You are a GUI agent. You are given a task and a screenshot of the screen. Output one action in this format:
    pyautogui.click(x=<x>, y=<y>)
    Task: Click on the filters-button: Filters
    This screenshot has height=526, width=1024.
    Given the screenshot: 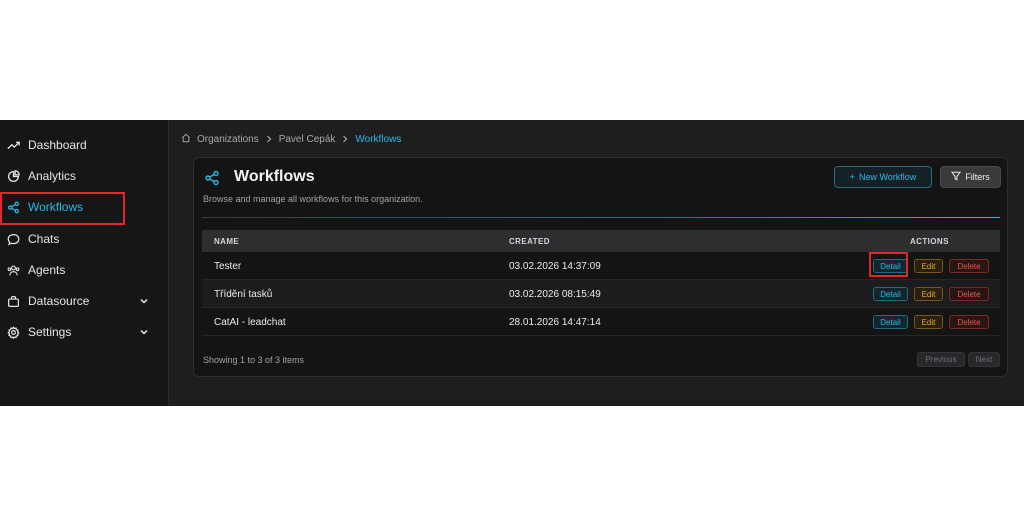 What is the action you would take?
    pyautogui.click(x=970, y=177)
    